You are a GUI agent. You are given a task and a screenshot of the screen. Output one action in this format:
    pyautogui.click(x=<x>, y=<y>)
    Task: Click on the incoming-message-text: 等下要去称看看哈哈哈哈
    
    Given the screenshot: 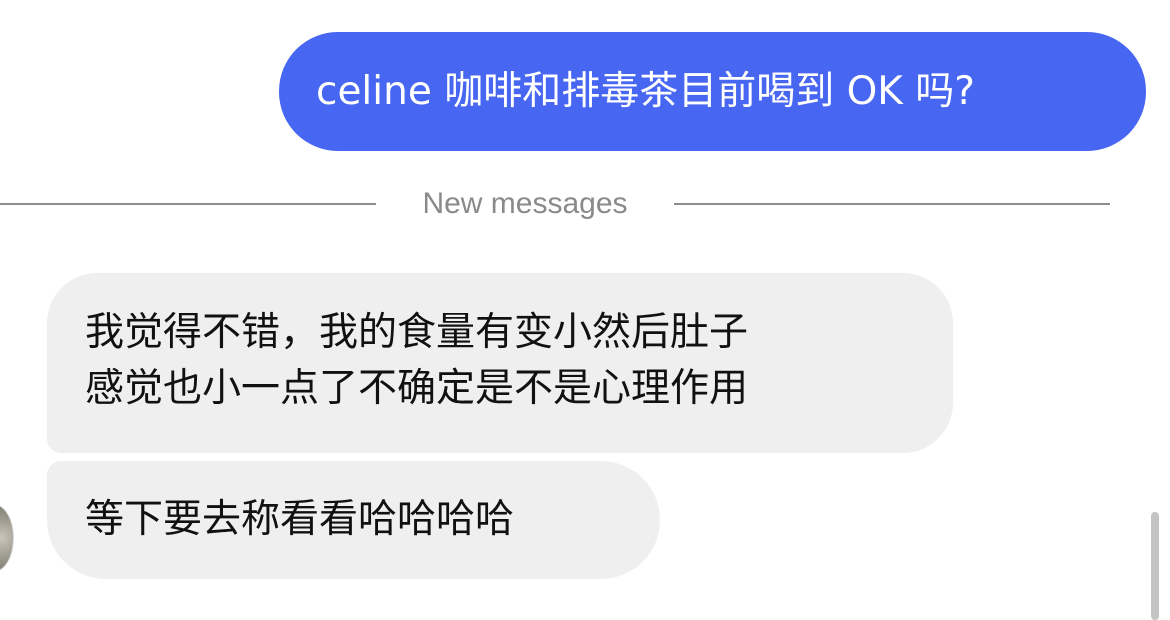 What is the action you would take?
    pyautogui.click(x=300, y=519)
    